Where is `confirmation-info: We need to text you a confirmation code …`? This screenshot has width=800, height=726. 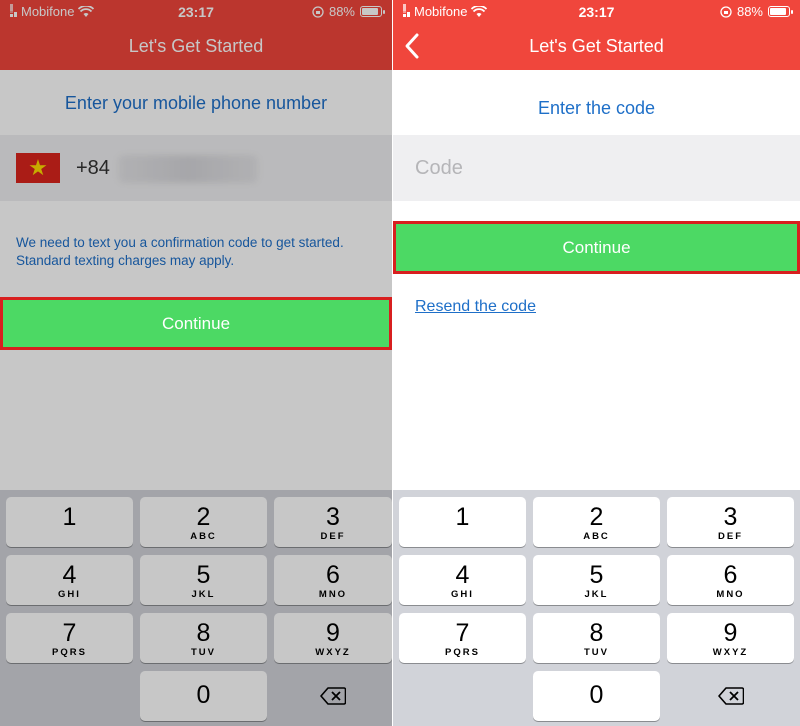 confirmation-info: We need to text you a confirmation code … is located at coordinates (200, 252).